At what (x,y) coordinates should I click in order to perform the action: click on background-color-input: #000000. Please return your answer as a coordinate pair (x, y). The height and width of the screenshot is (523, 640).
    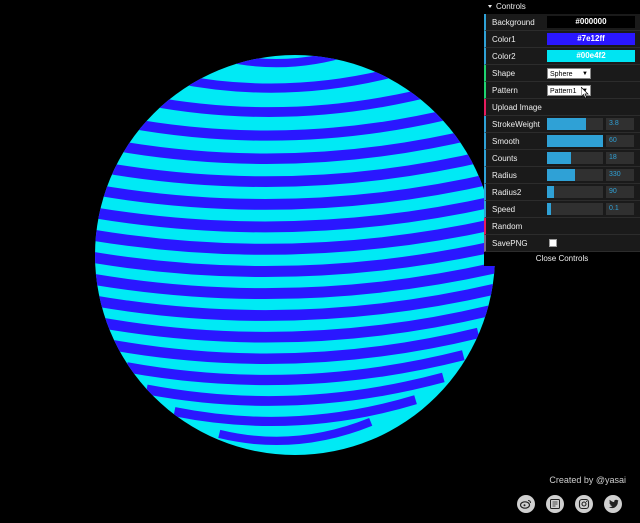
    Looking at the image, I should click on (591, 22).